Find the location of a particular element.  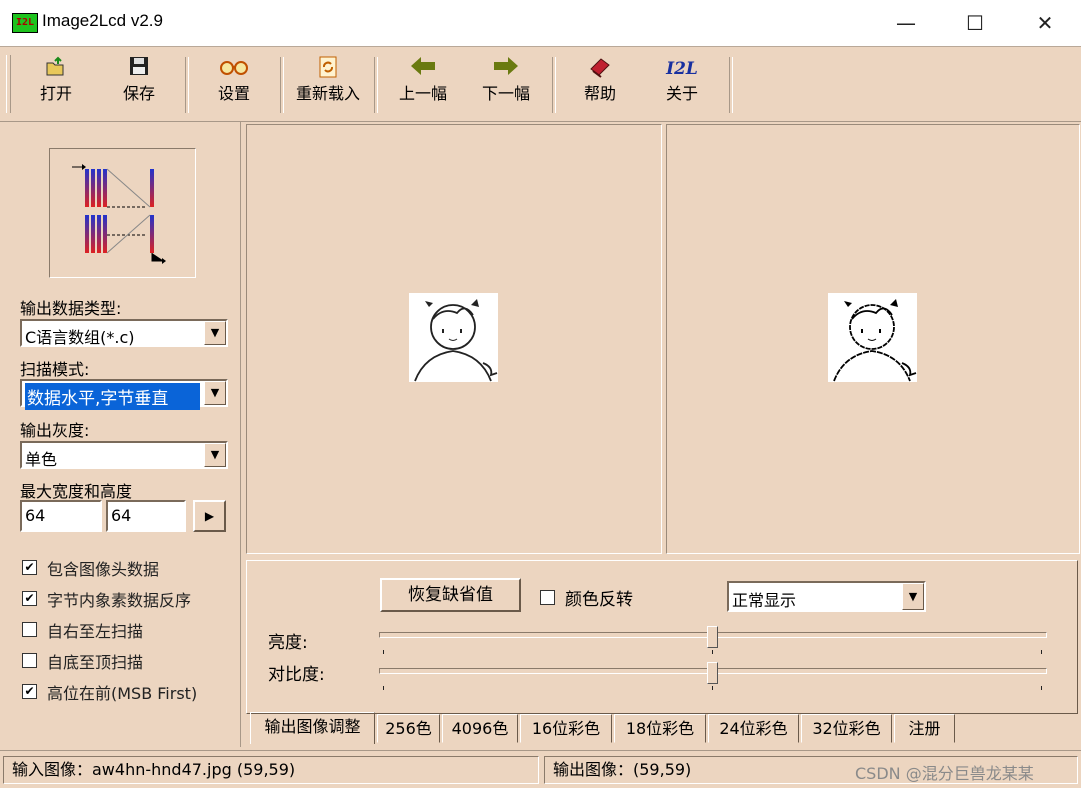

next-image-label: 下一幅 is located at coordinates (505, 93).